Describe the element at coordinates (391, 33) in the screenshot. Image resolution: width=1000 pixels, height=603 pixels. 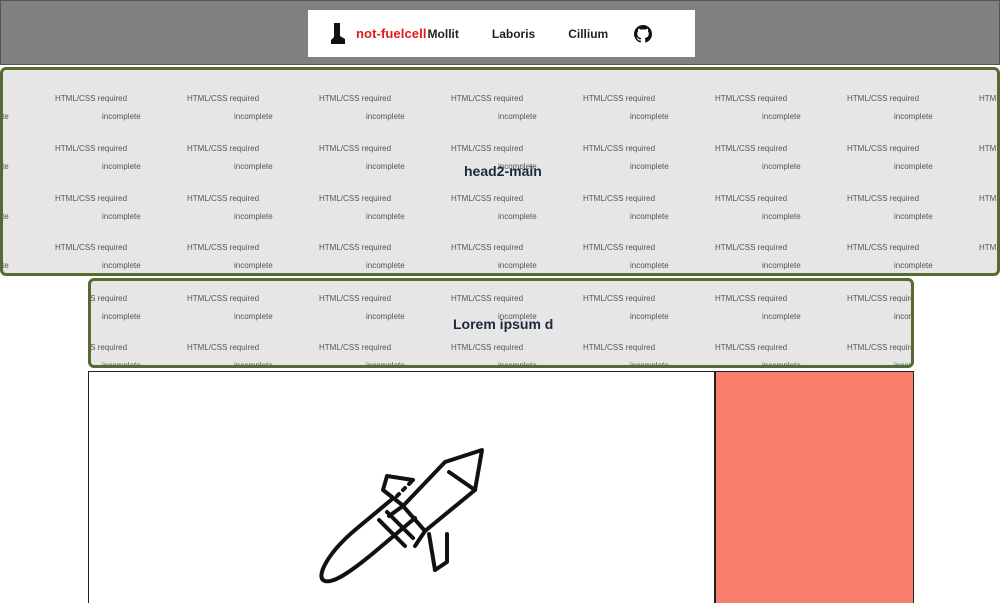
I see `brand-name: not-fuelcell` at that location.